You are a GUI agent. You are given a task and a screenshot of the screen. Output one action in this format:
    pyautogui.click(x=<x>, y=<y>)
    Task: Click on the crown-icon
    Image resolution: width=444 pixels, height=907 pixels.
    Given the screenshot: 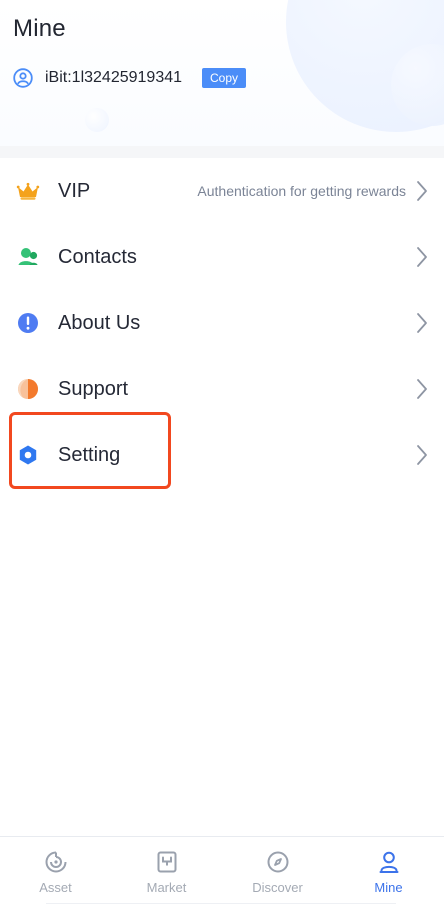 What is the action you would take?
    pyautogui.click(x=28, y=191)
    